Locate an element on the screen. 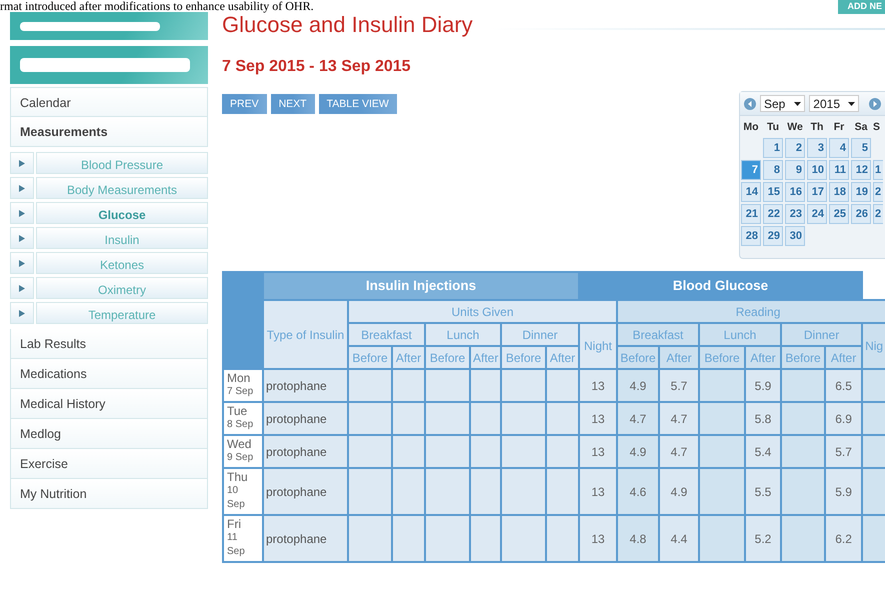 The image size is (885, 589). column-header: Night is located at coordinates (598, 346).